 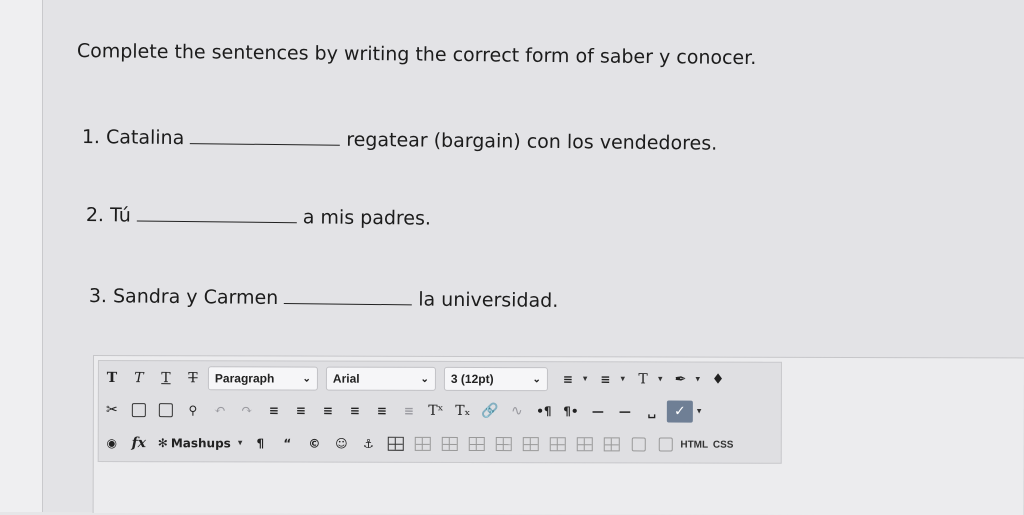 What do you see at coordinates (598, 411) in the screenshot?
I see `horizontal-rule-icon: —` at bounding box center [598, 411].